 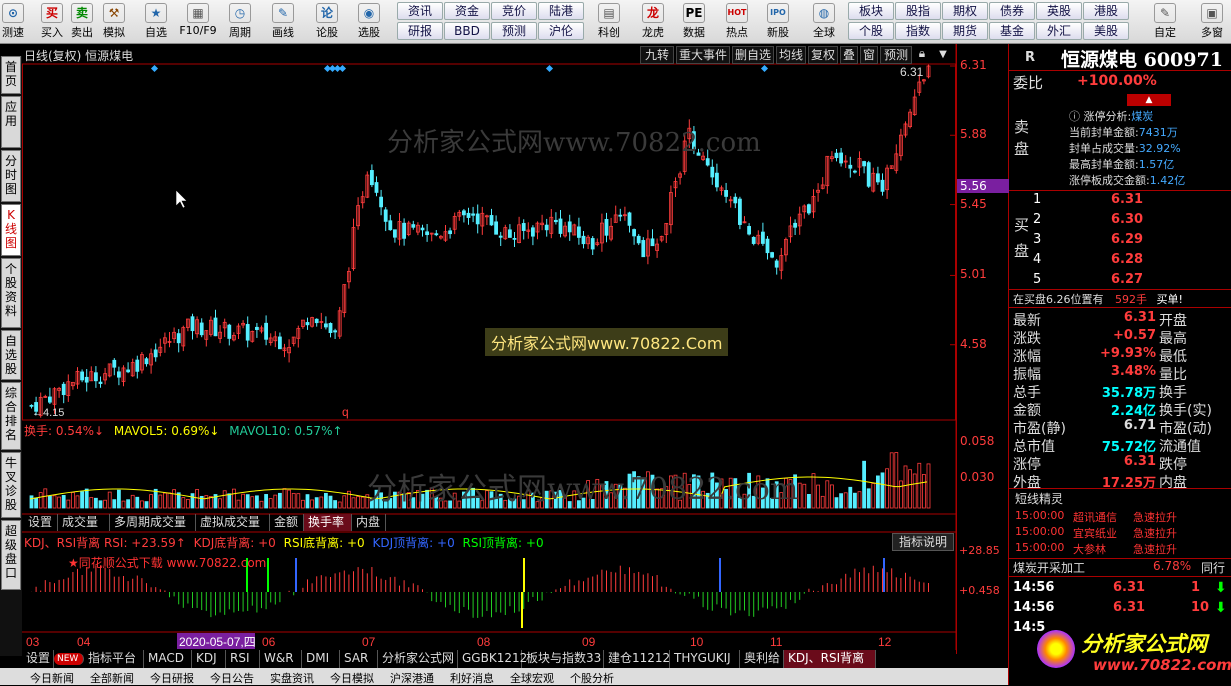 What do you see at coordinates (420, 11) in the screenshot?
I see `toolbar-link-button: 资讯` at bounding box center [420, 11].